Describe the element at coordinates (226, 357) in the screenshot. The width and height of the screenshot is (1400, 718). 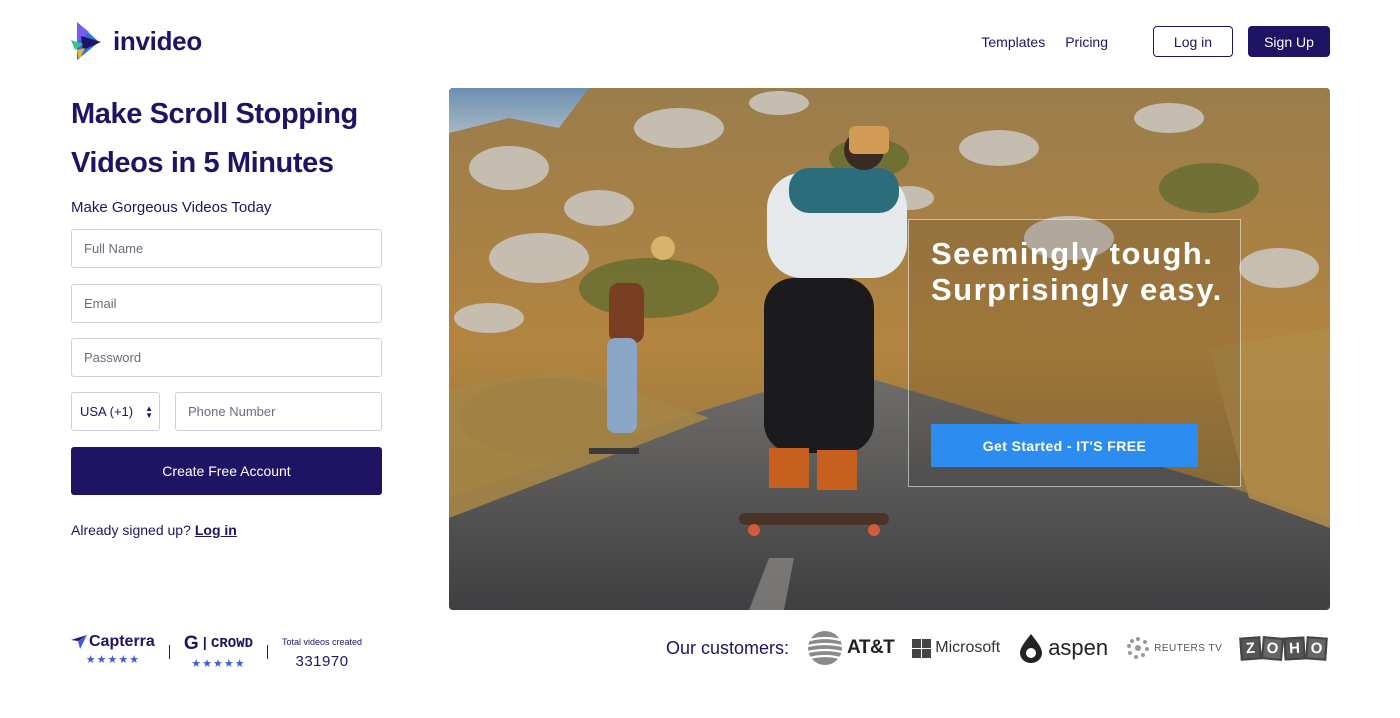
I see `password-input` at that location.